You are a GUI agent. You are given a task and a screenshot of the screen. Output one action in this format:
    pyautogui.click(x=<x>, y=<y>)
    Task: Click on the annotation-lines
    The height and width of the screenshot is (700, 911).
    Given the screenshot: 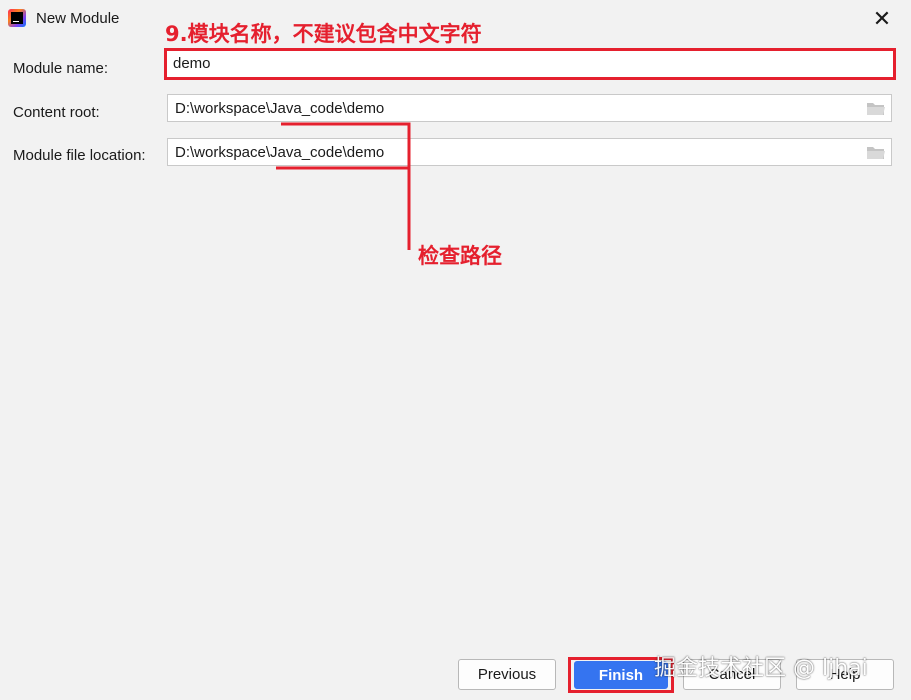 What is the action you would take?
    pyautogui.click(x=343, y=186)
    